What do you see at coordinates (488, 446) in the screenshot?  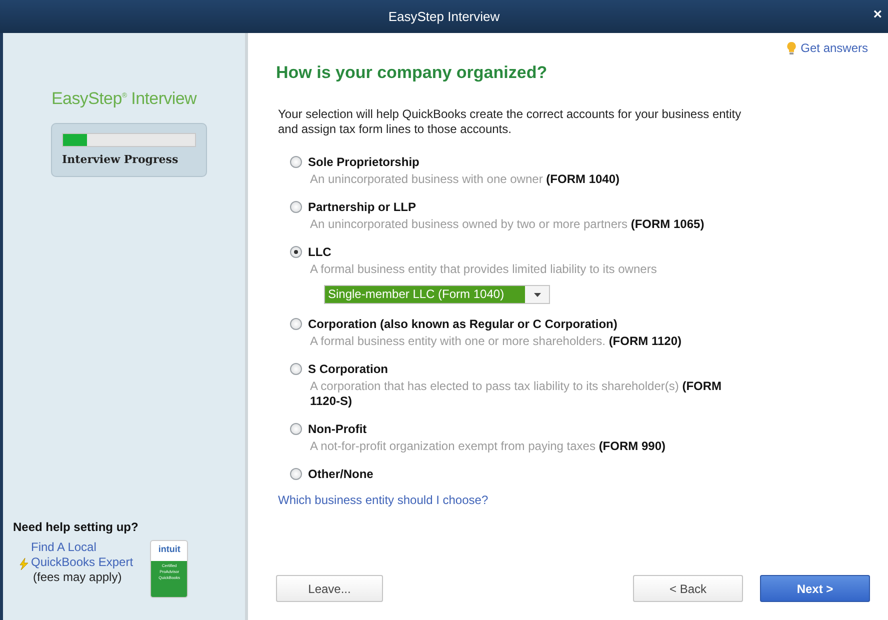 I see `option-description: A not-for-profit organization exempt from paying taxes (FORM 990)` at bounding box center [488, 446].